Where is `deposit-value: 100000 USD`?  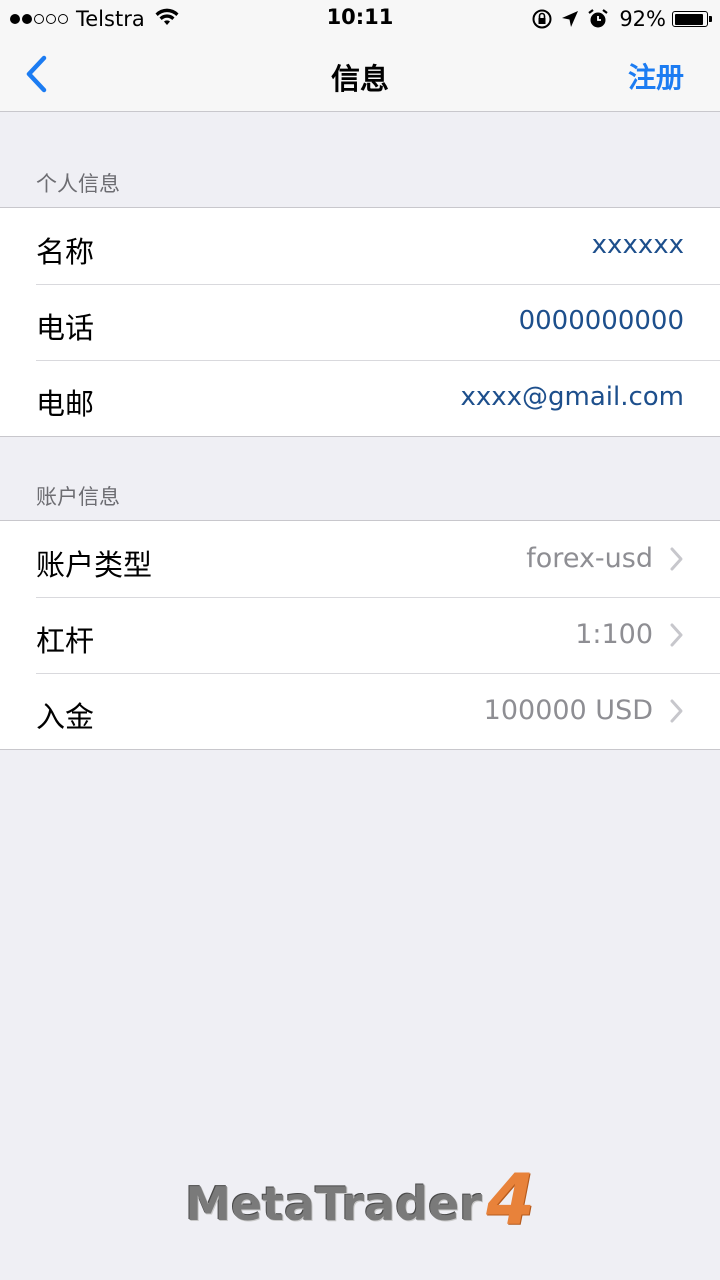
deposit-value: 100000 USD is located at coordinates (568, 710).